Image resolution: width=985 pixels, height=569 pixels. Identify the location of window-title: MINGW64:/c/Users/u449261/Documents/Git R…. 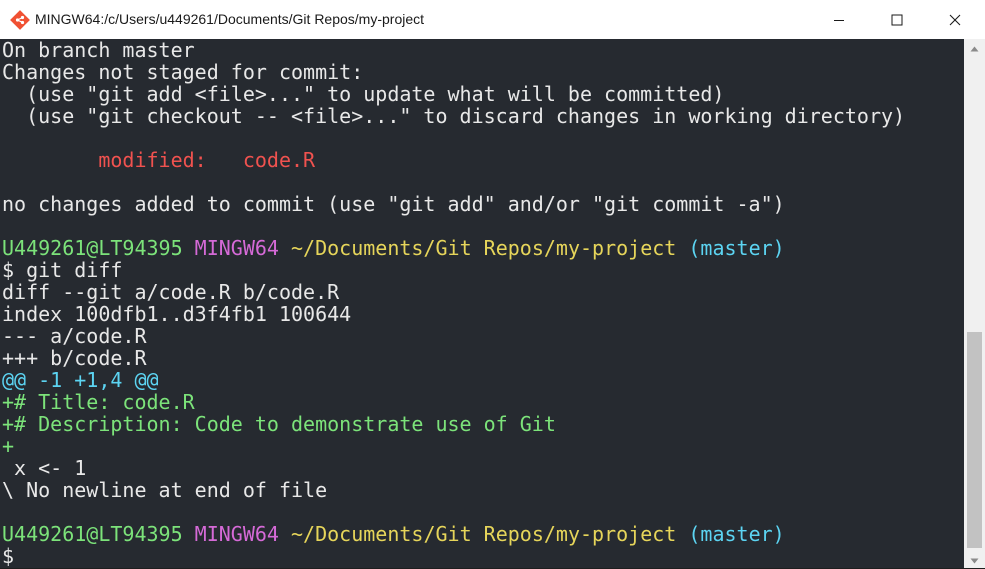
(230, 19).